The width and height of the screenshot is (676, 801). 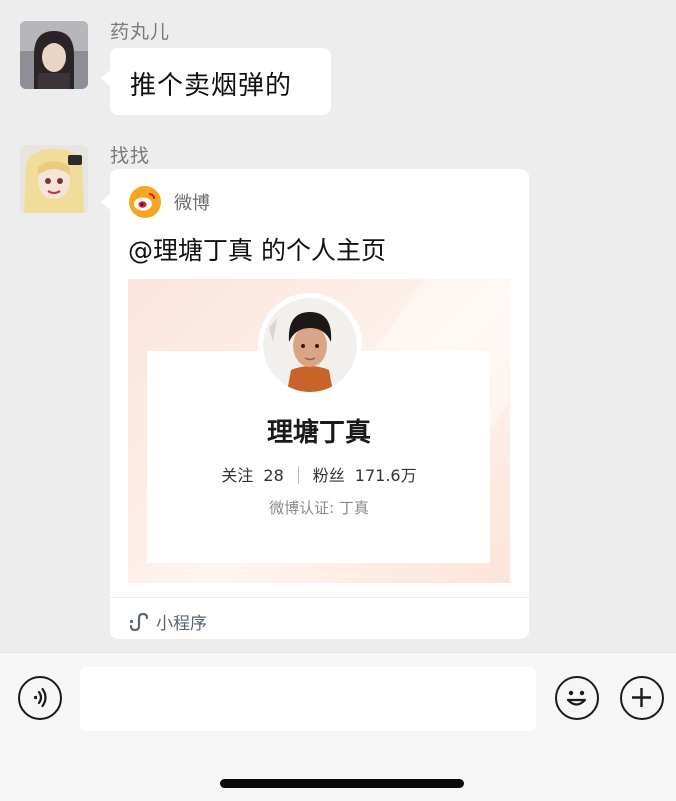 What do you see at coordinates (385, 475) in the screenshot?
I see `followers-count: 171.6万` at bounding box center [385, 475].